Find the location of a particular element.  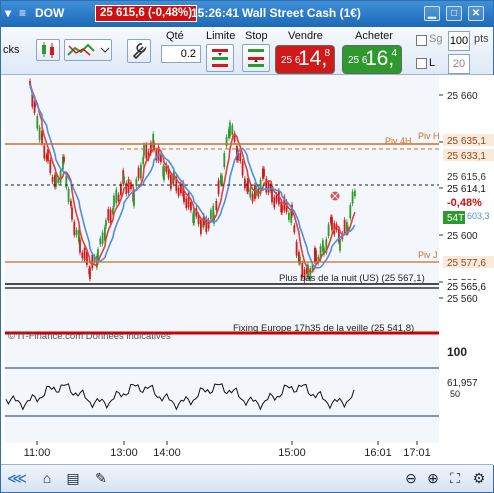

l-input: 20 is located at coordinates (459, 64).